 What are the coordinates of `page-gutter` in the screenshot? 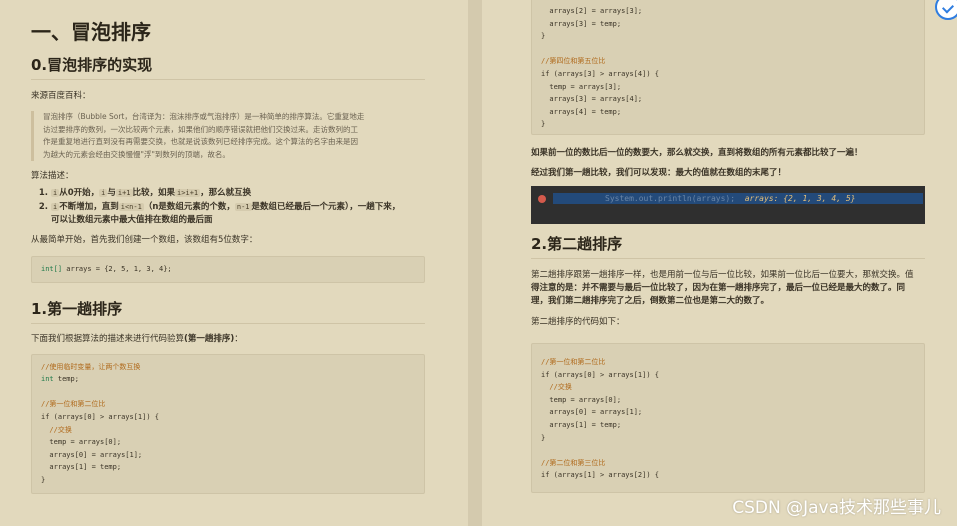 It's located at (475, 263).